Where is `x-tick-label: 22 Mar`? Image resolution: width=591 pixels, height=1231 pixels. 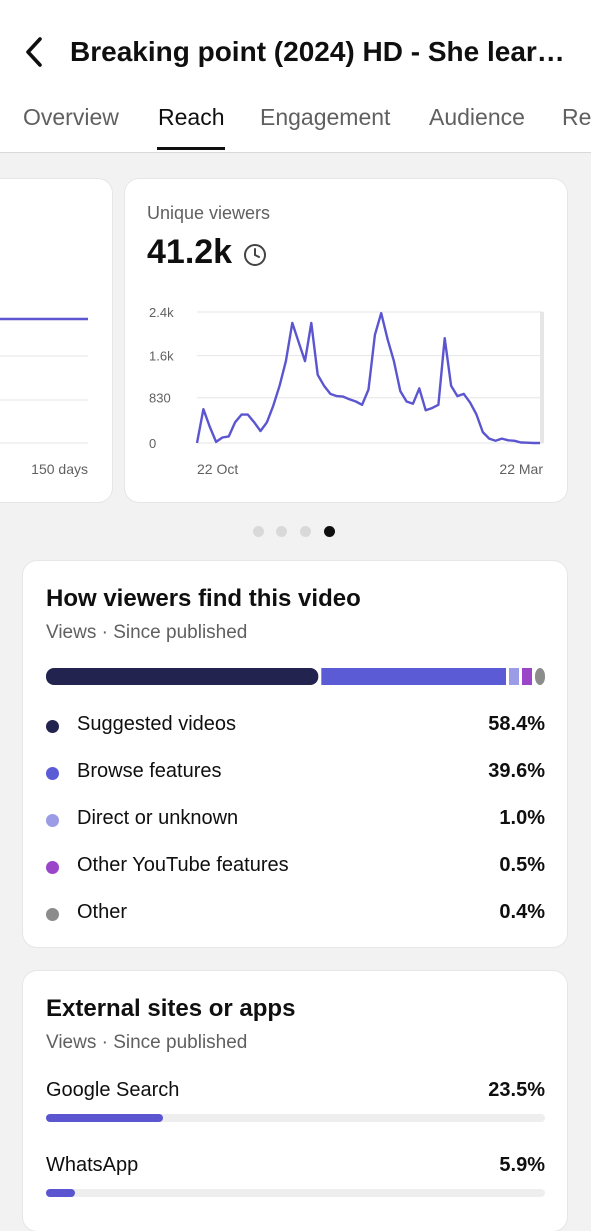
x-tick-label: 22 Mar is located at coordinates (521, 469).